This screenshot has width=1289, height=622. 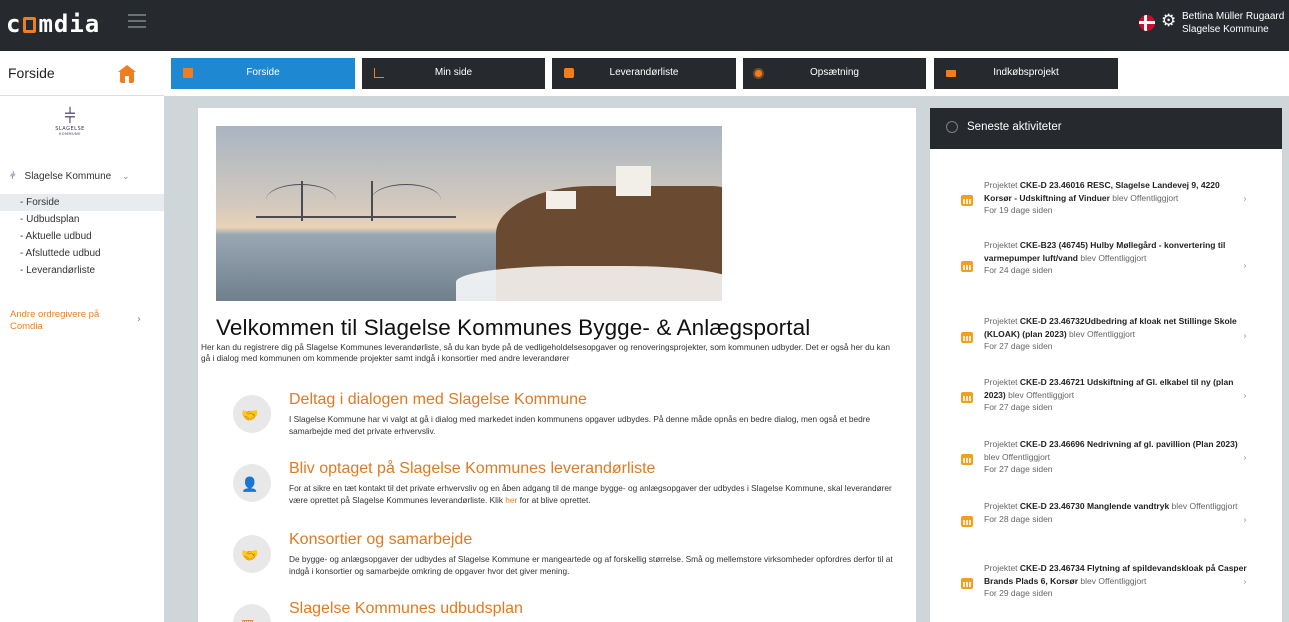 I want to click on tab-label: Opsætning, so click(x=834, y=72).